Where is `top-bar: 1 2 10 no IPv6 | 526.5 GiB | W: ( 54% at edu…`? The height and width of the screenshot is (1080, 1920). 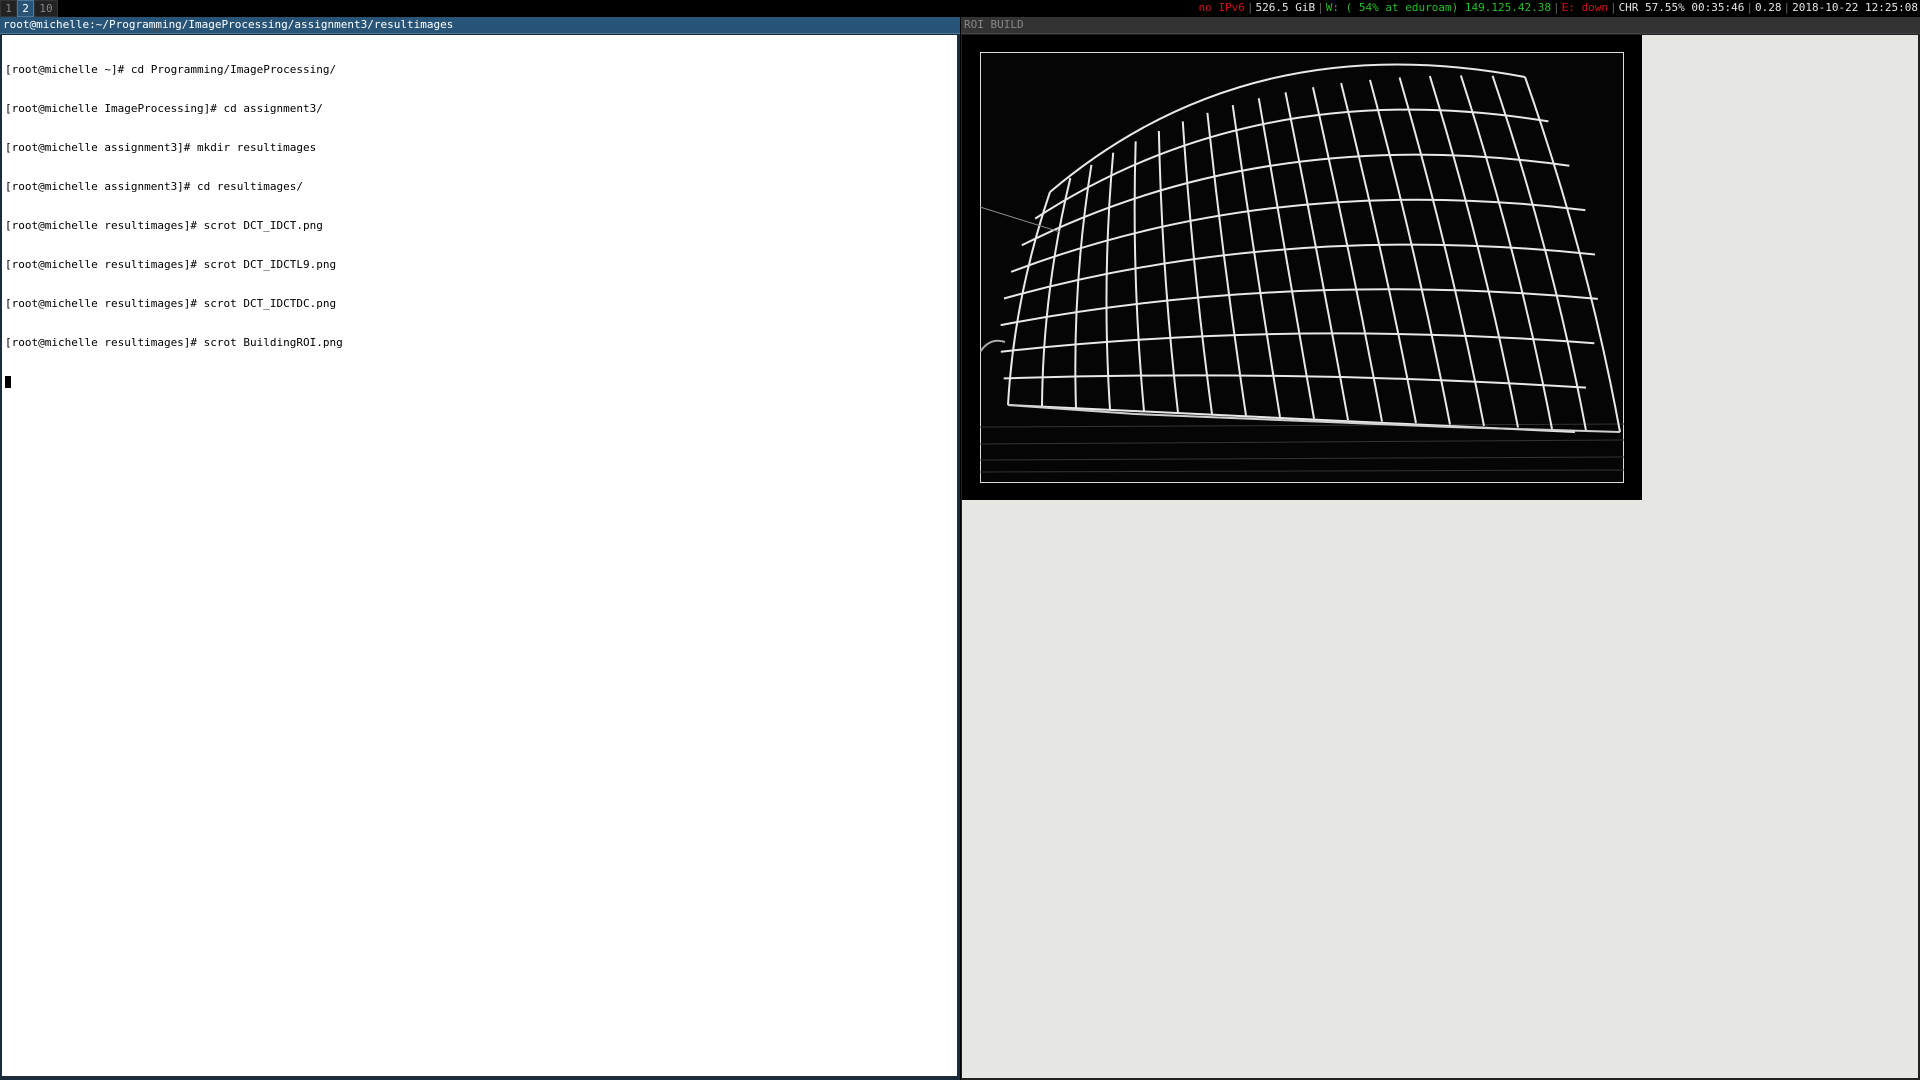 top-bar: 1 2 10 no IPv6 | 526.5 GiB | W: ( 54% at edu… is located at coordinates (960, 8).